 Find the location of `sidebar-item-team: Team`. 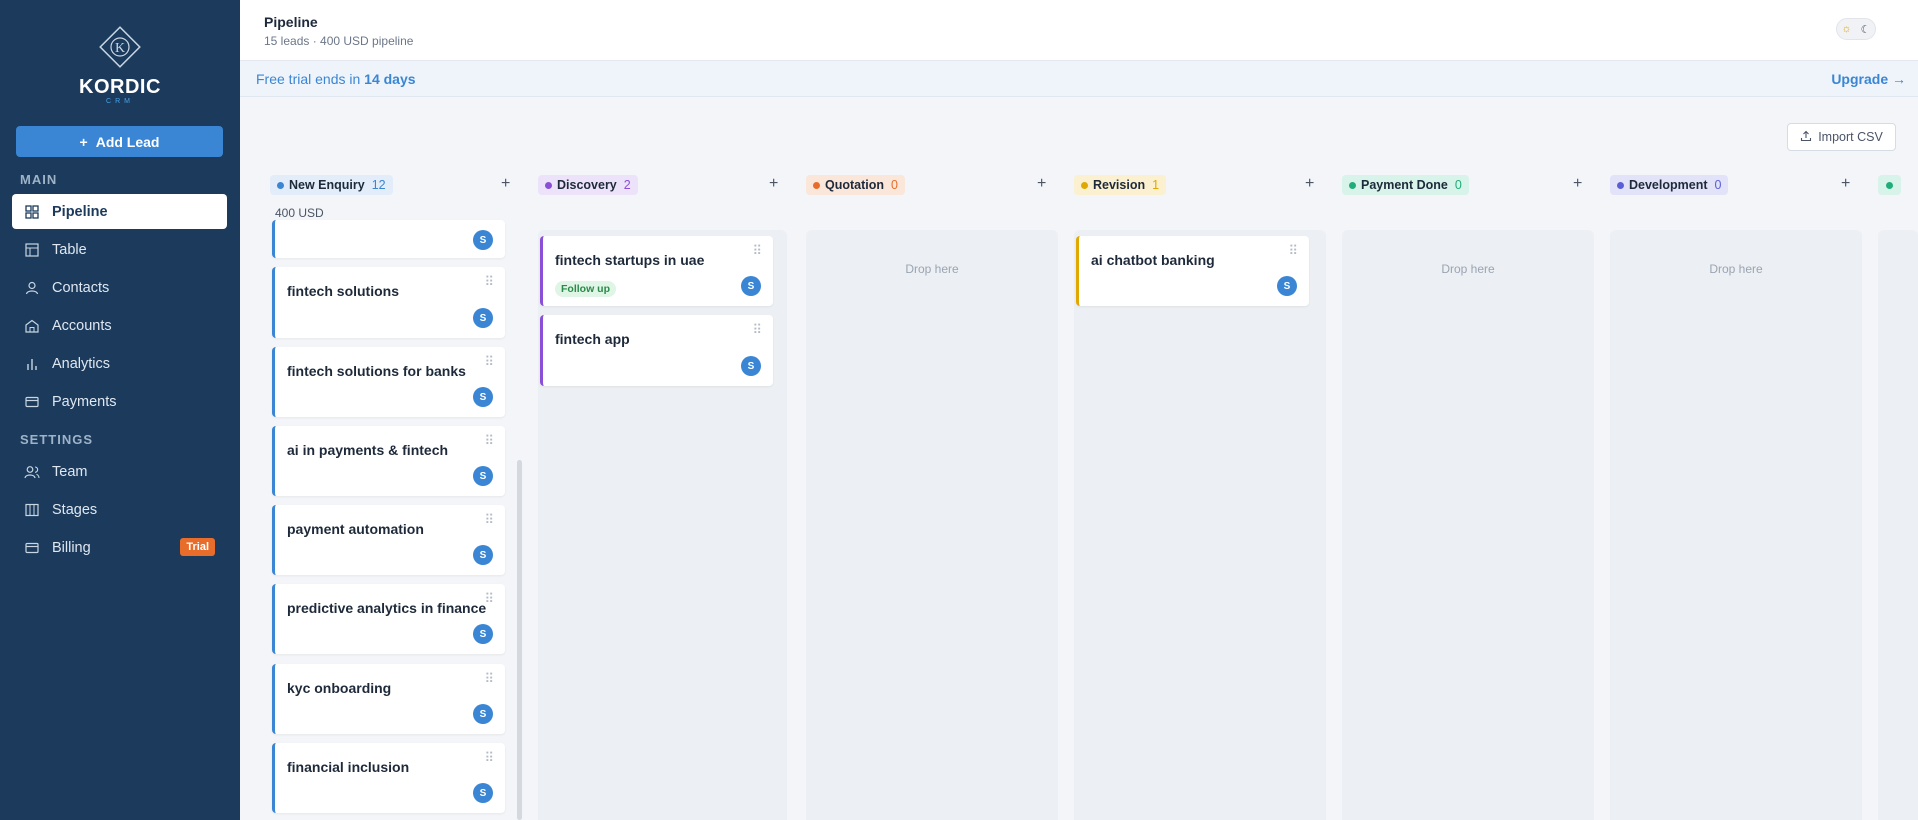

sidebar-item-team: Team is located at coordinates (119, 471).